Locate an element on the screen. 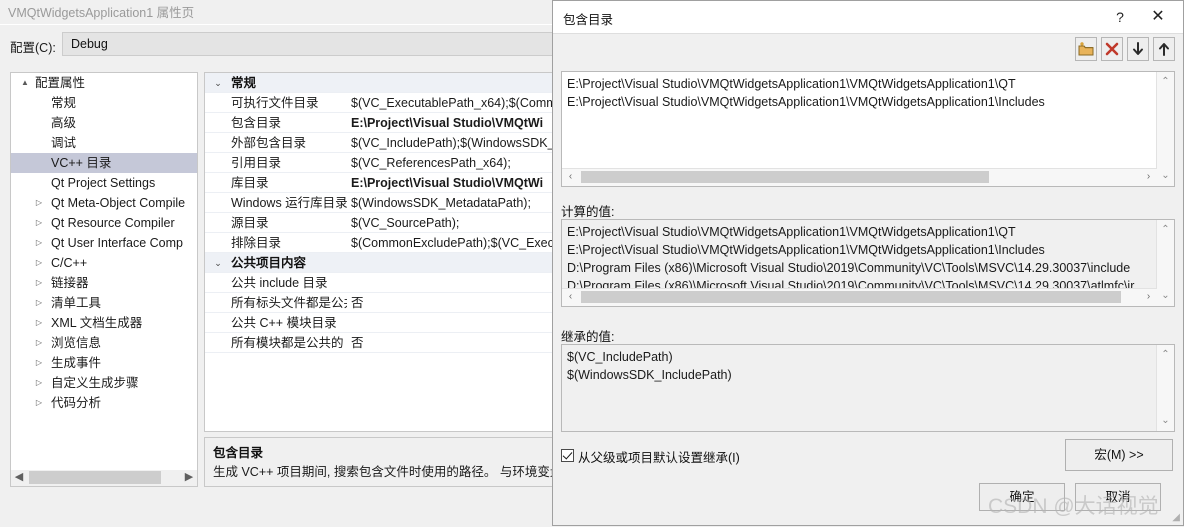 This screenshot has width=1184, height=527. grid-property-name: 公共 C++ 模块目录 is located at coordinates (284, 323).